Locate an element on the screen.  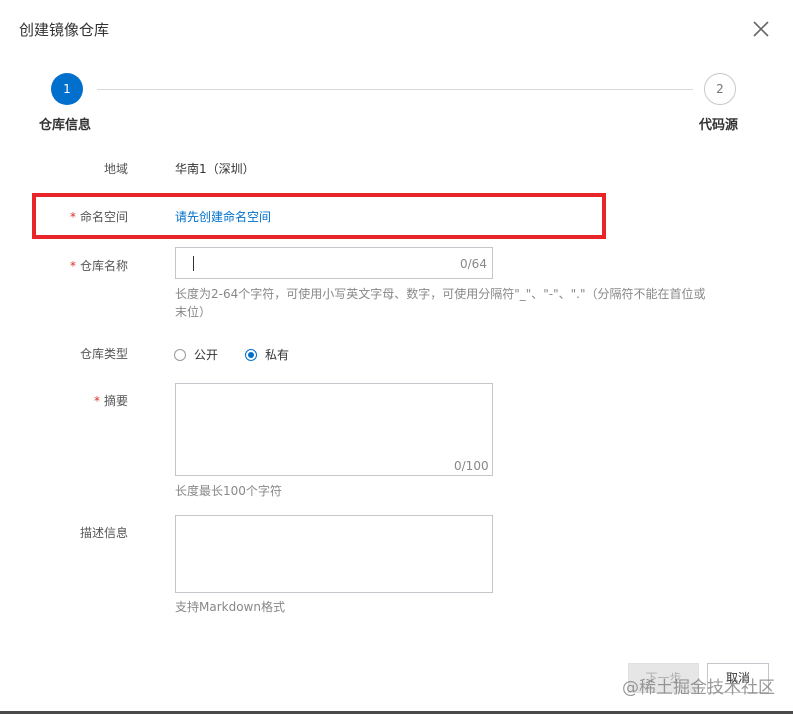
repo-name-input is located at coordinates (317, 264).